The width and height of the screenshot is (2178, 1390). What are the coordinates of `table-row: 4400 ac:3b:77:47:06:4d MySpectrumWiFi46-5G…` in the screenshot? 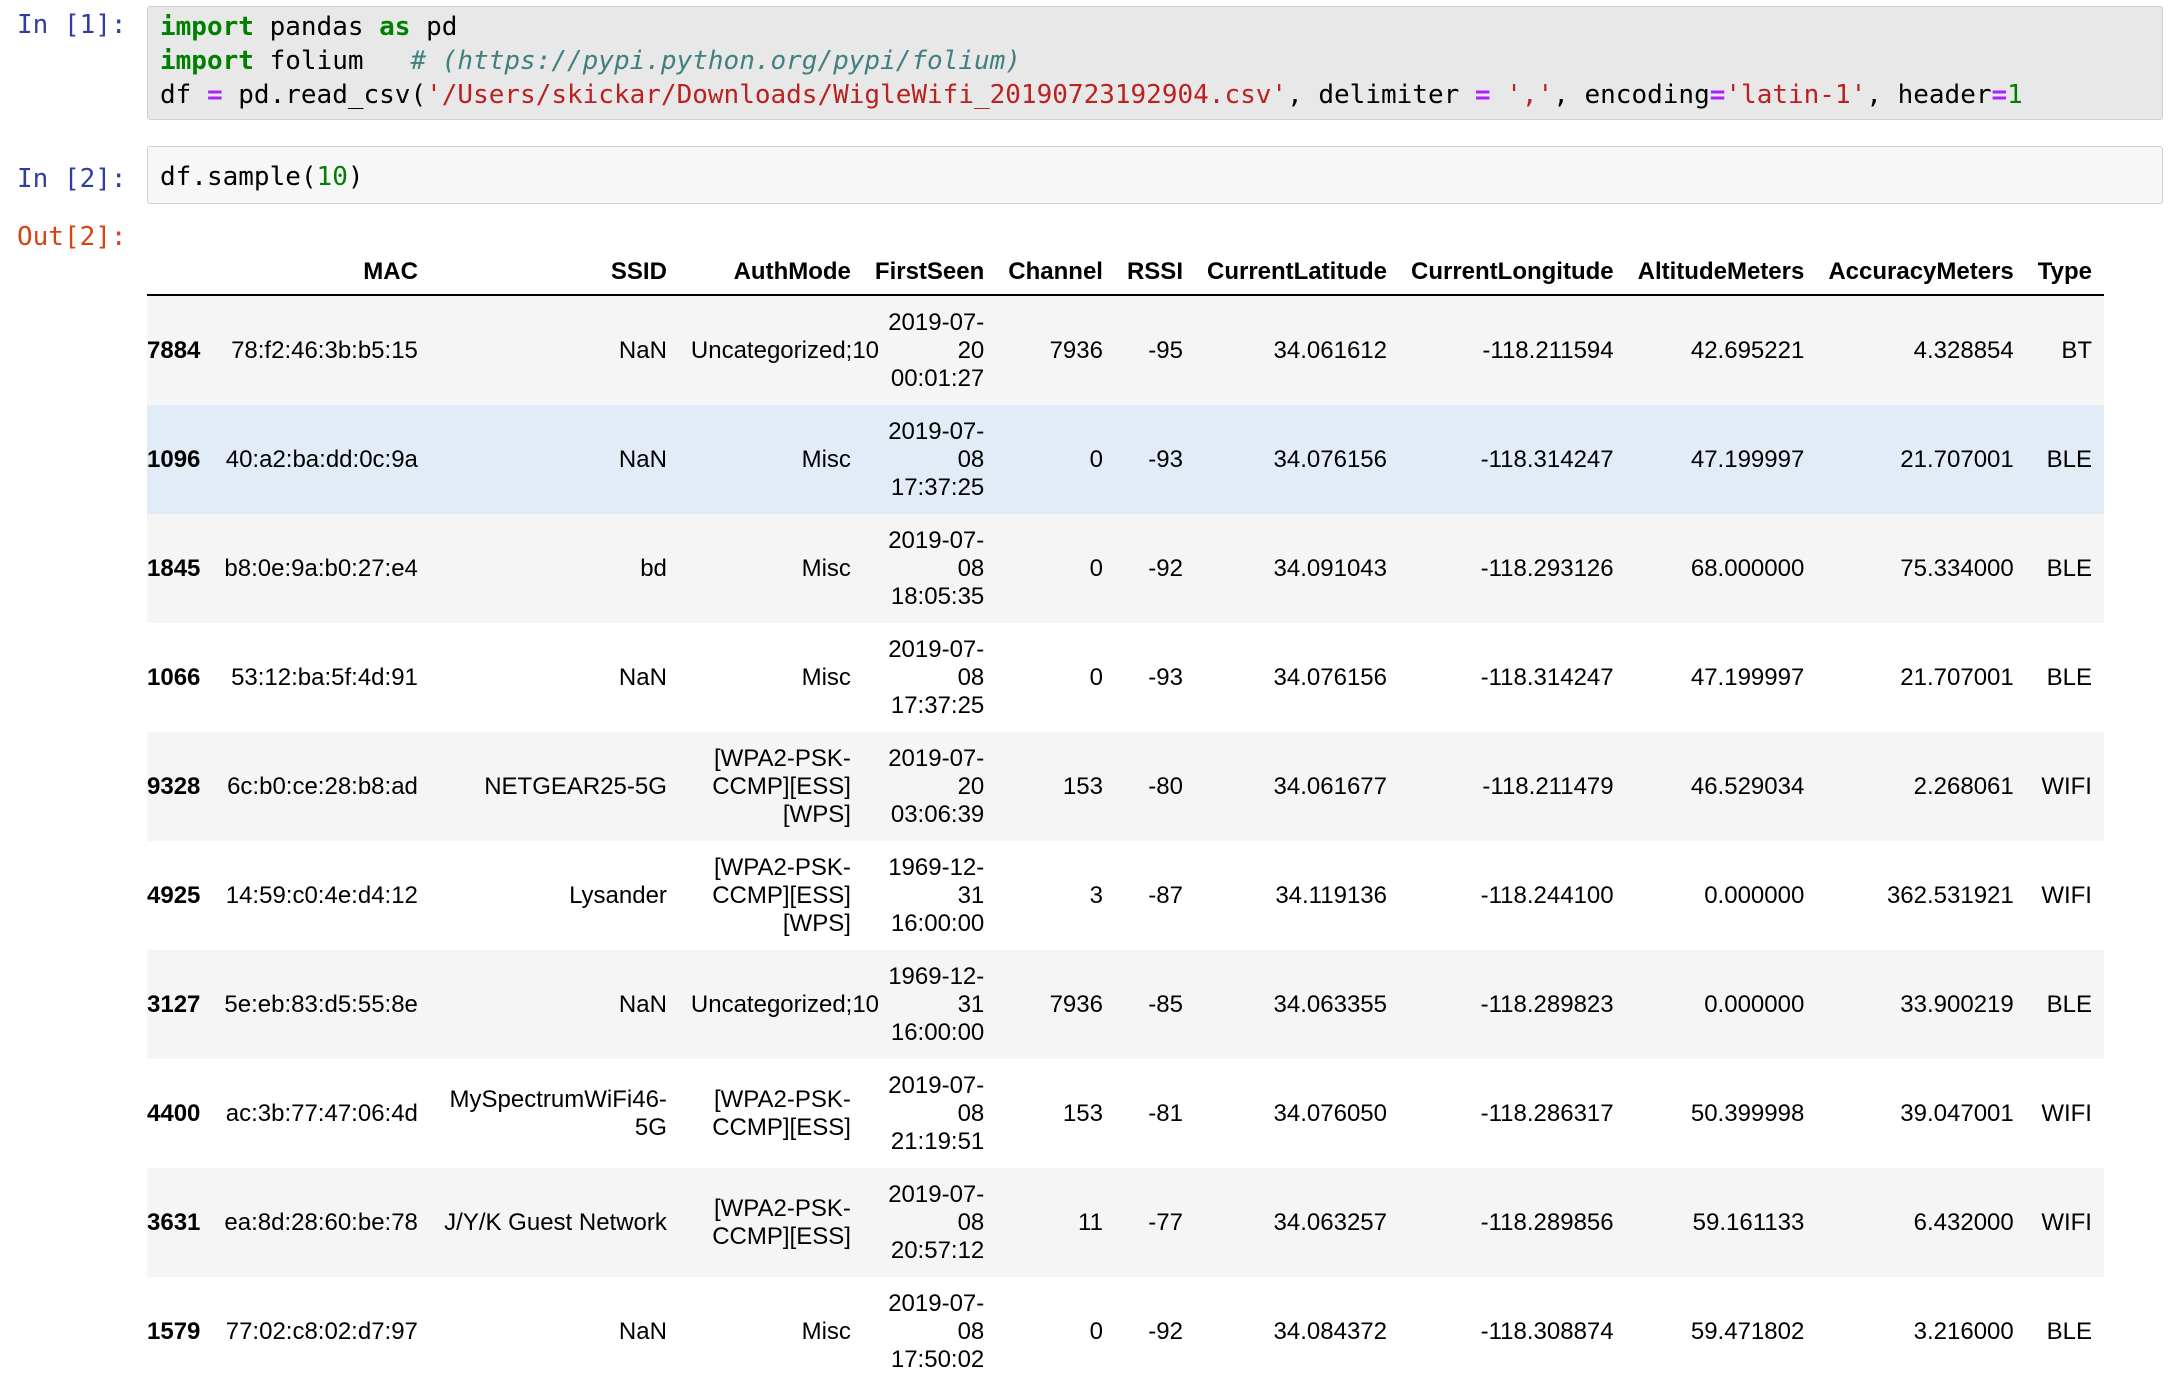 It's located at (1125, 1113).